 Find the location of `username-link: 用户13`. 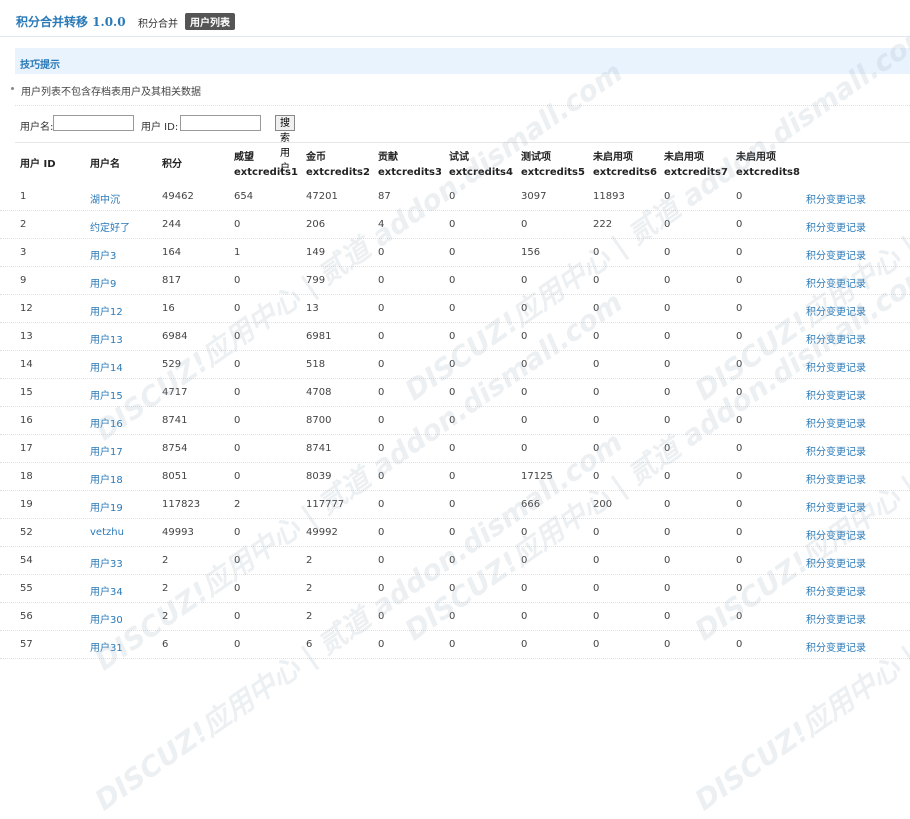

username-link: 用户13 is located at coordinates (106, 338).